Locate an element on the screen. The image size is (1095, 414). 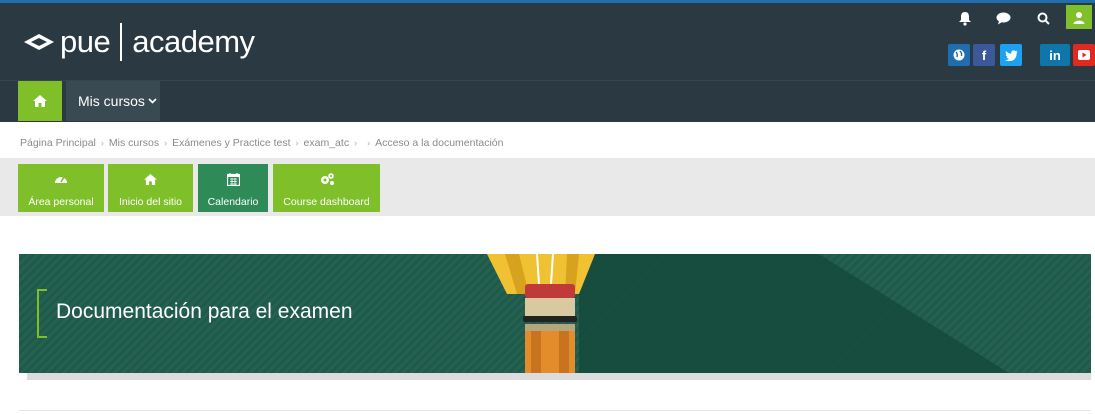
quick-inicio-sitio-label: Inicio del sitio is located at coordinates (150, 202).